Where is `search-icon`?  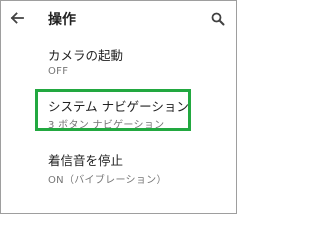
search-icon is located at coordinates (218, 18).